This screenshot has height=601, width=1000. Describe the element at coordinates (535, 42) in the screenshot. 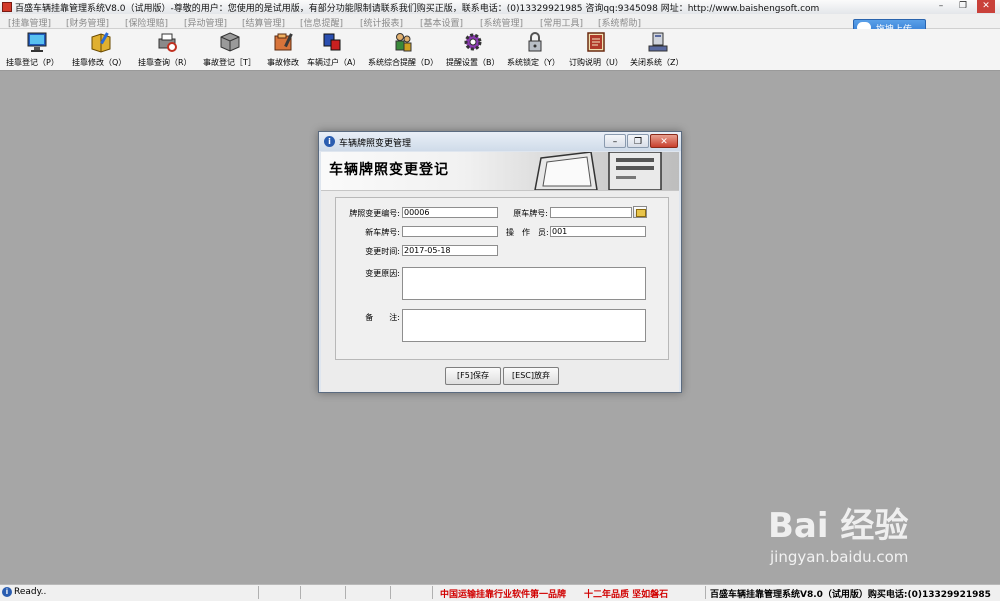

I see `lock-icon` at that location.